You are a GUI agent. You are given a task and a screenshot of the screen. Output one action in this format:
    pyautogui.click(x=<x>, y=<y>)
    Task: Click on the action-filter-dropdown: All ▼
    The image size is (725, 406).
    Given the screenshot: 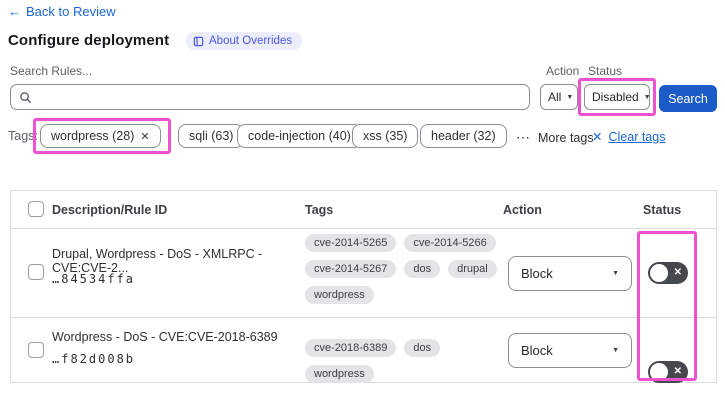 What is the action you would take?
    pyautogui.click(x=559, y=97)
    